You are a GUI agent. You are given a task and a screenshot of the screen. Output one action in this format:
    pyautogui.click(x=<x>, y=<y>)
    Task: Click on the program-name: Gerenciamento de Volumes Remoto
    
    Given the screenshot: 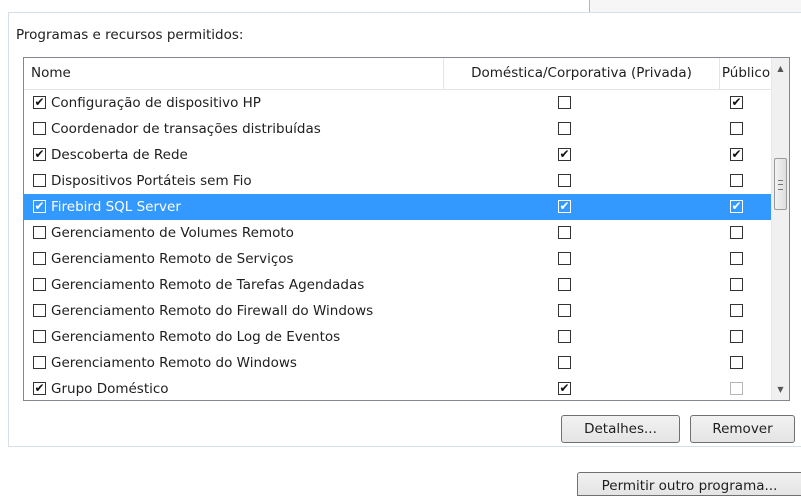 What is the action you would take?
    pyautogui.click(x=172, y=233)
    